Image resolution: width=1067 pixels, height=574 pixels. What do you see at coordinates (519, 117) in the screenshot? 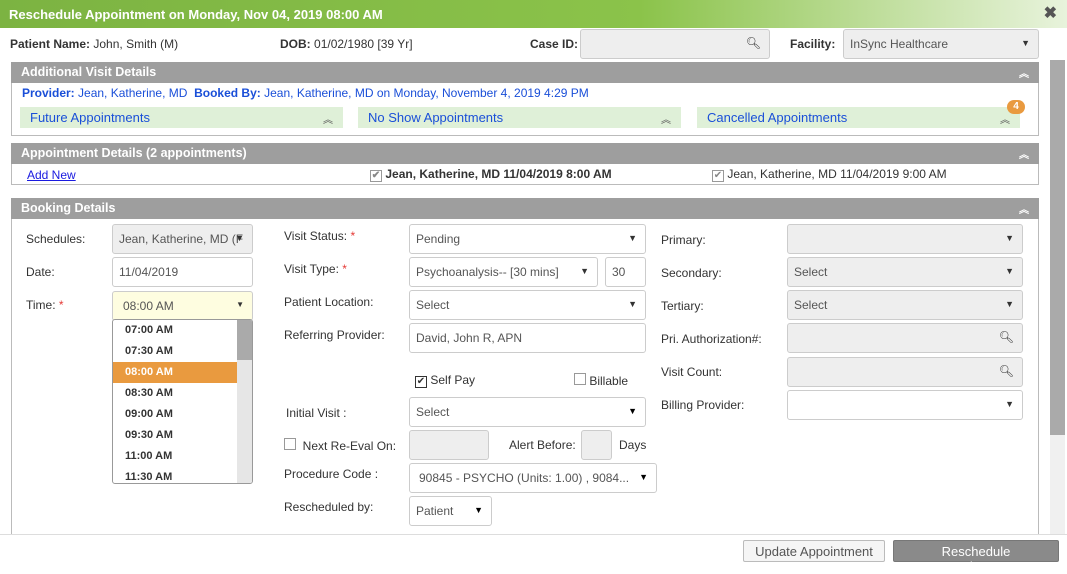
I see `no-show-appointments: No Show Appointments ︽` at bounding box center [519, 117].